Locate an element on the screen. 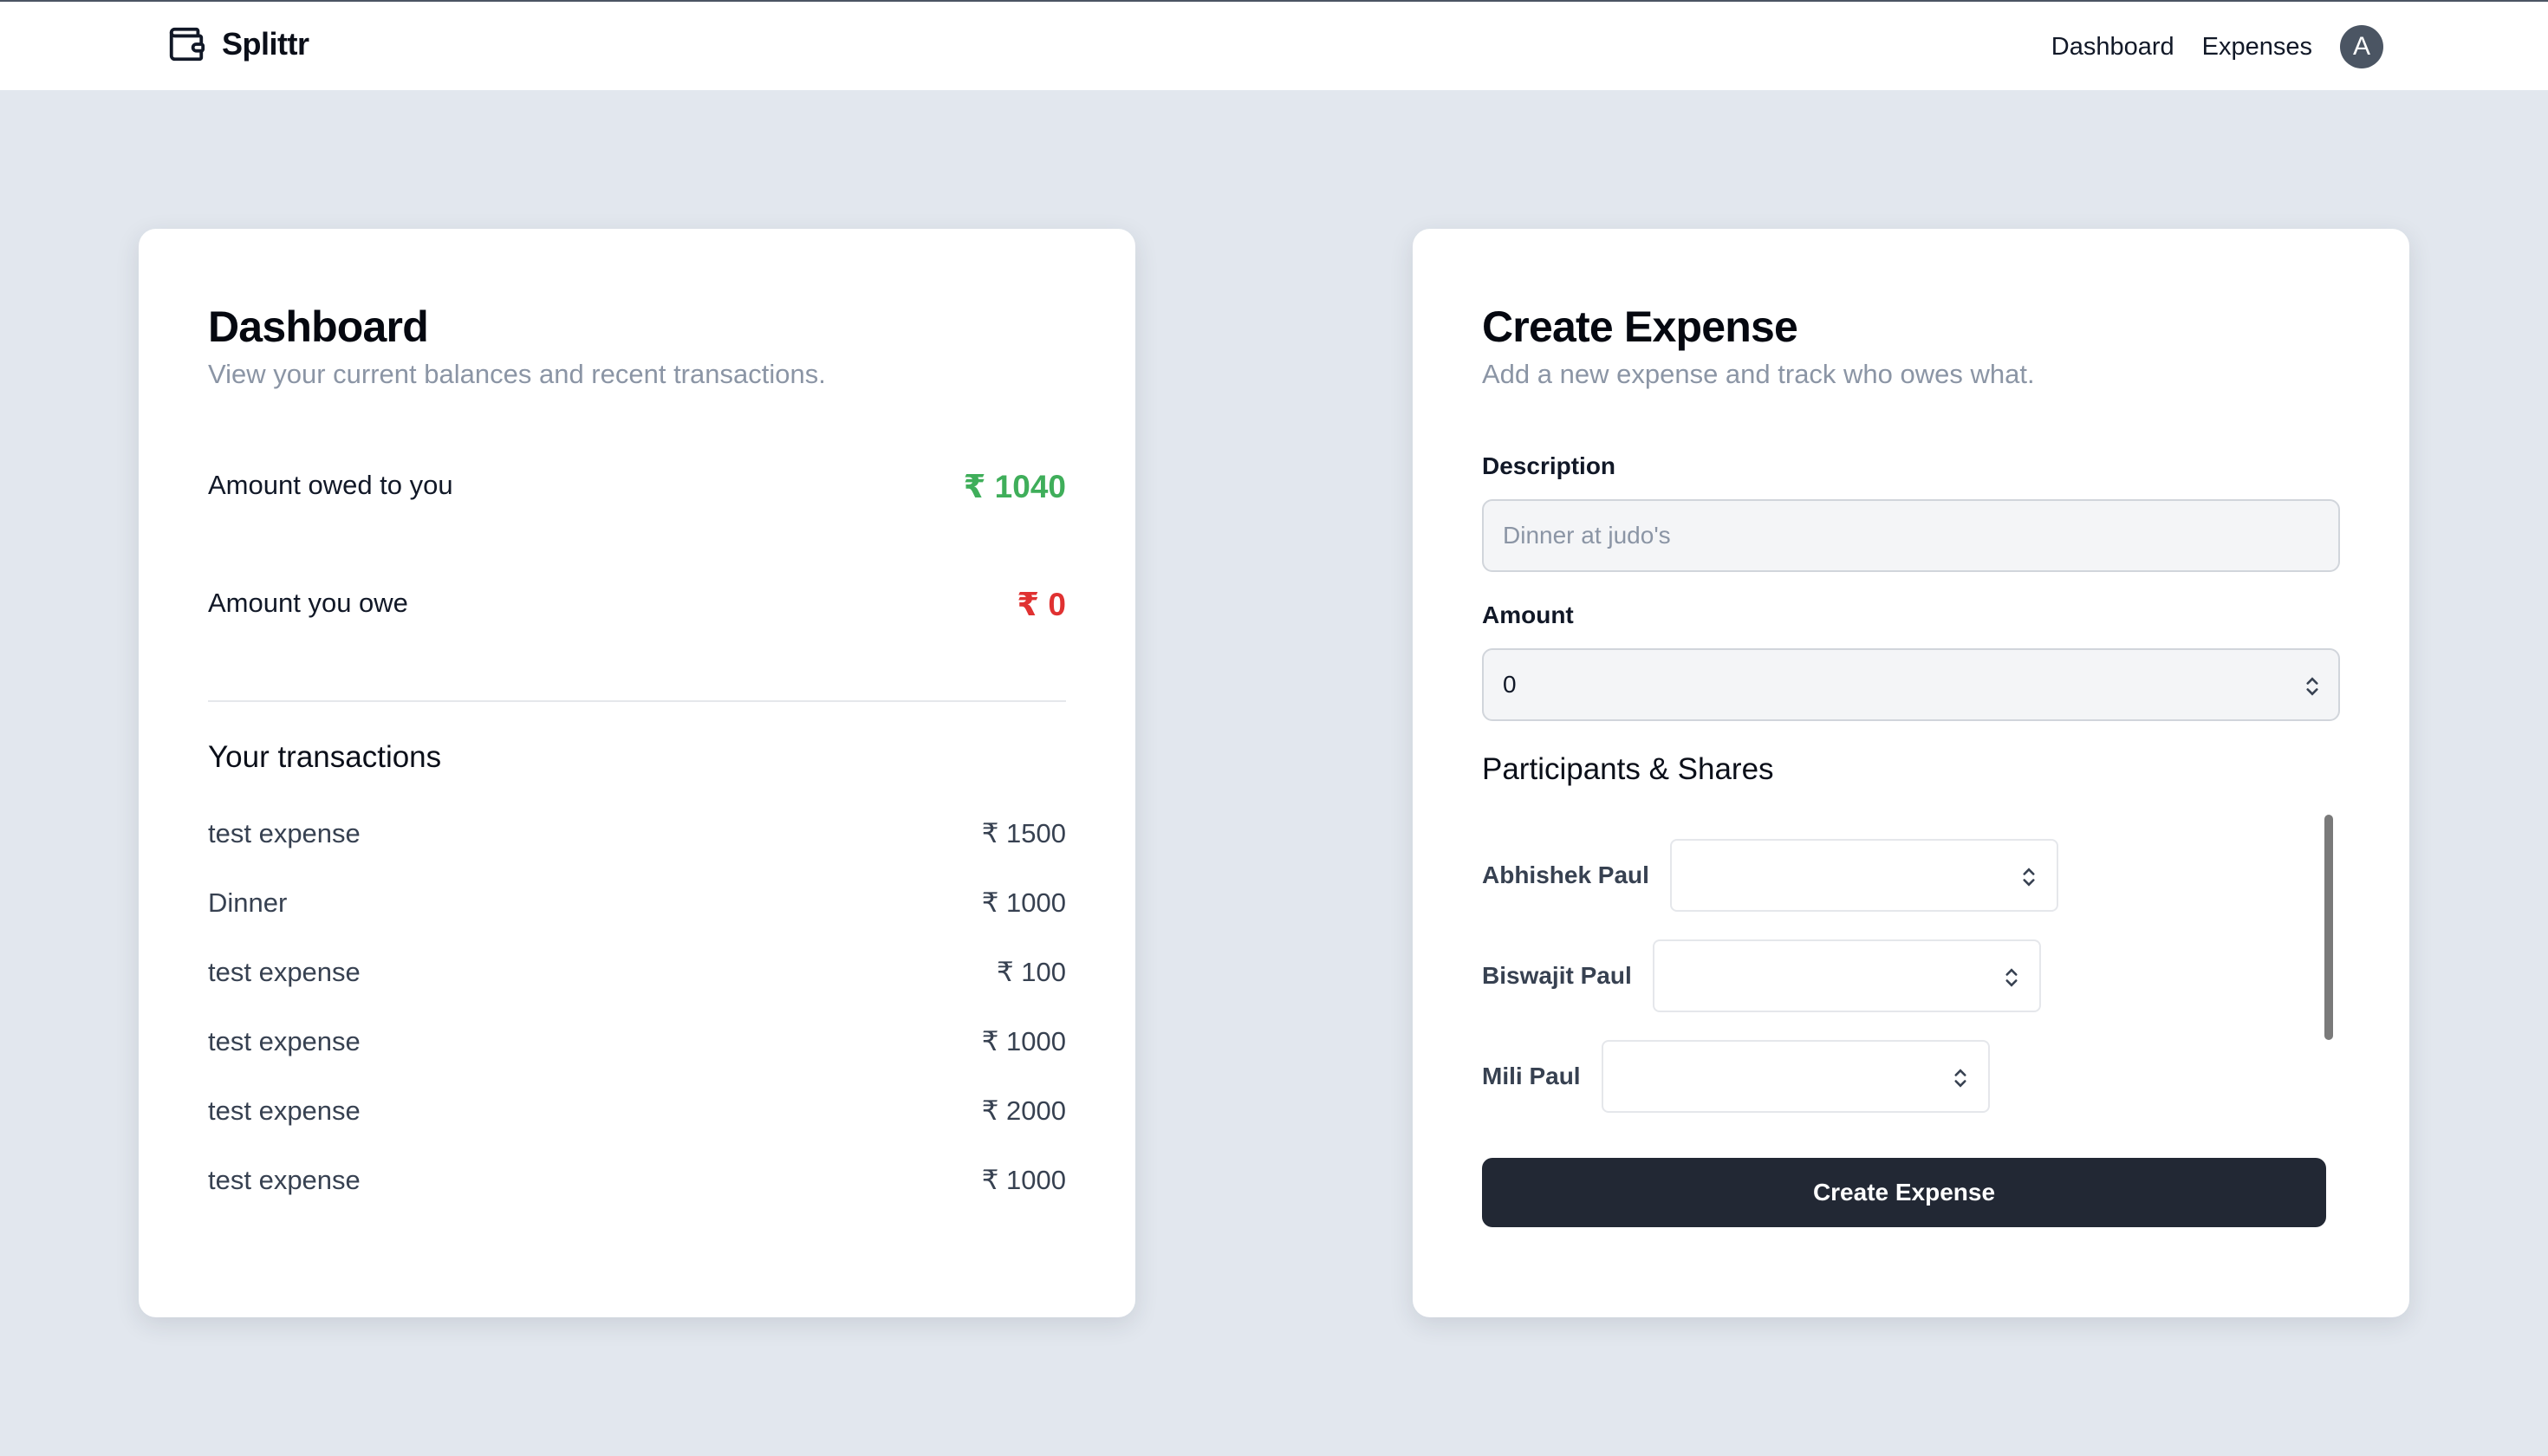 This screenshot has width=2548, height=1456. main-nav: Dashboard Expenses A is located at coordinates (2217, 46).